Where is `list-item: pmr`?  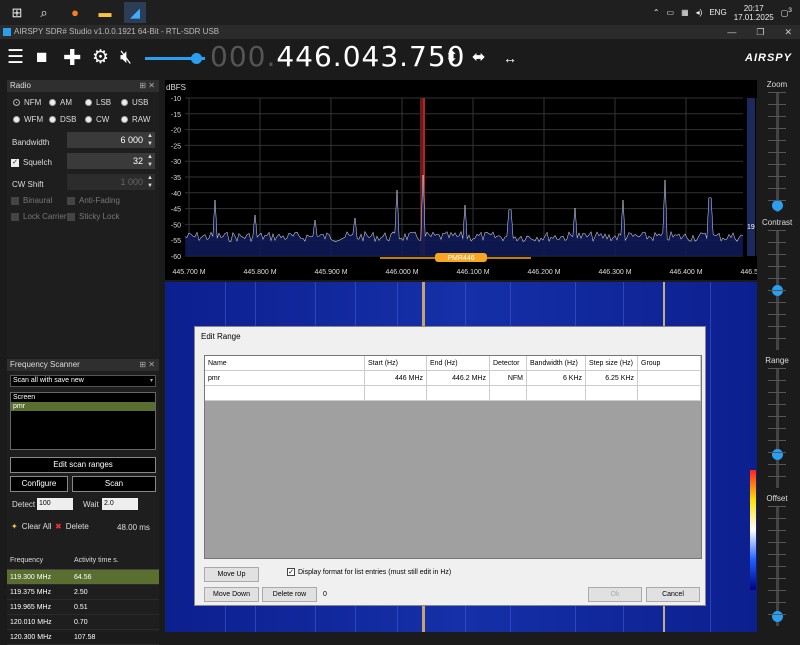
list-item: pmr is located at coordinates (83, 406).